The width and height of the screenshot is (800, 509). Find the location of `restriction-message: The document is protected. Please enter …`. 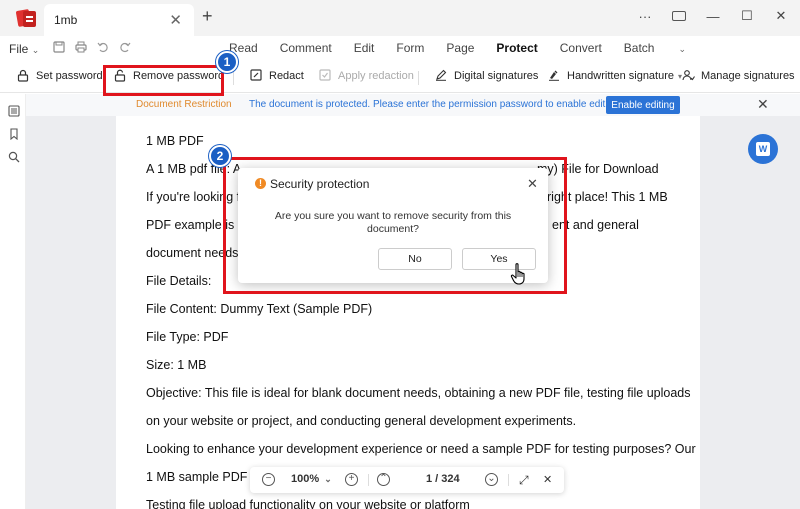

restriction-message: The document is protected. Please enter … is located at coordinates (434, 104).